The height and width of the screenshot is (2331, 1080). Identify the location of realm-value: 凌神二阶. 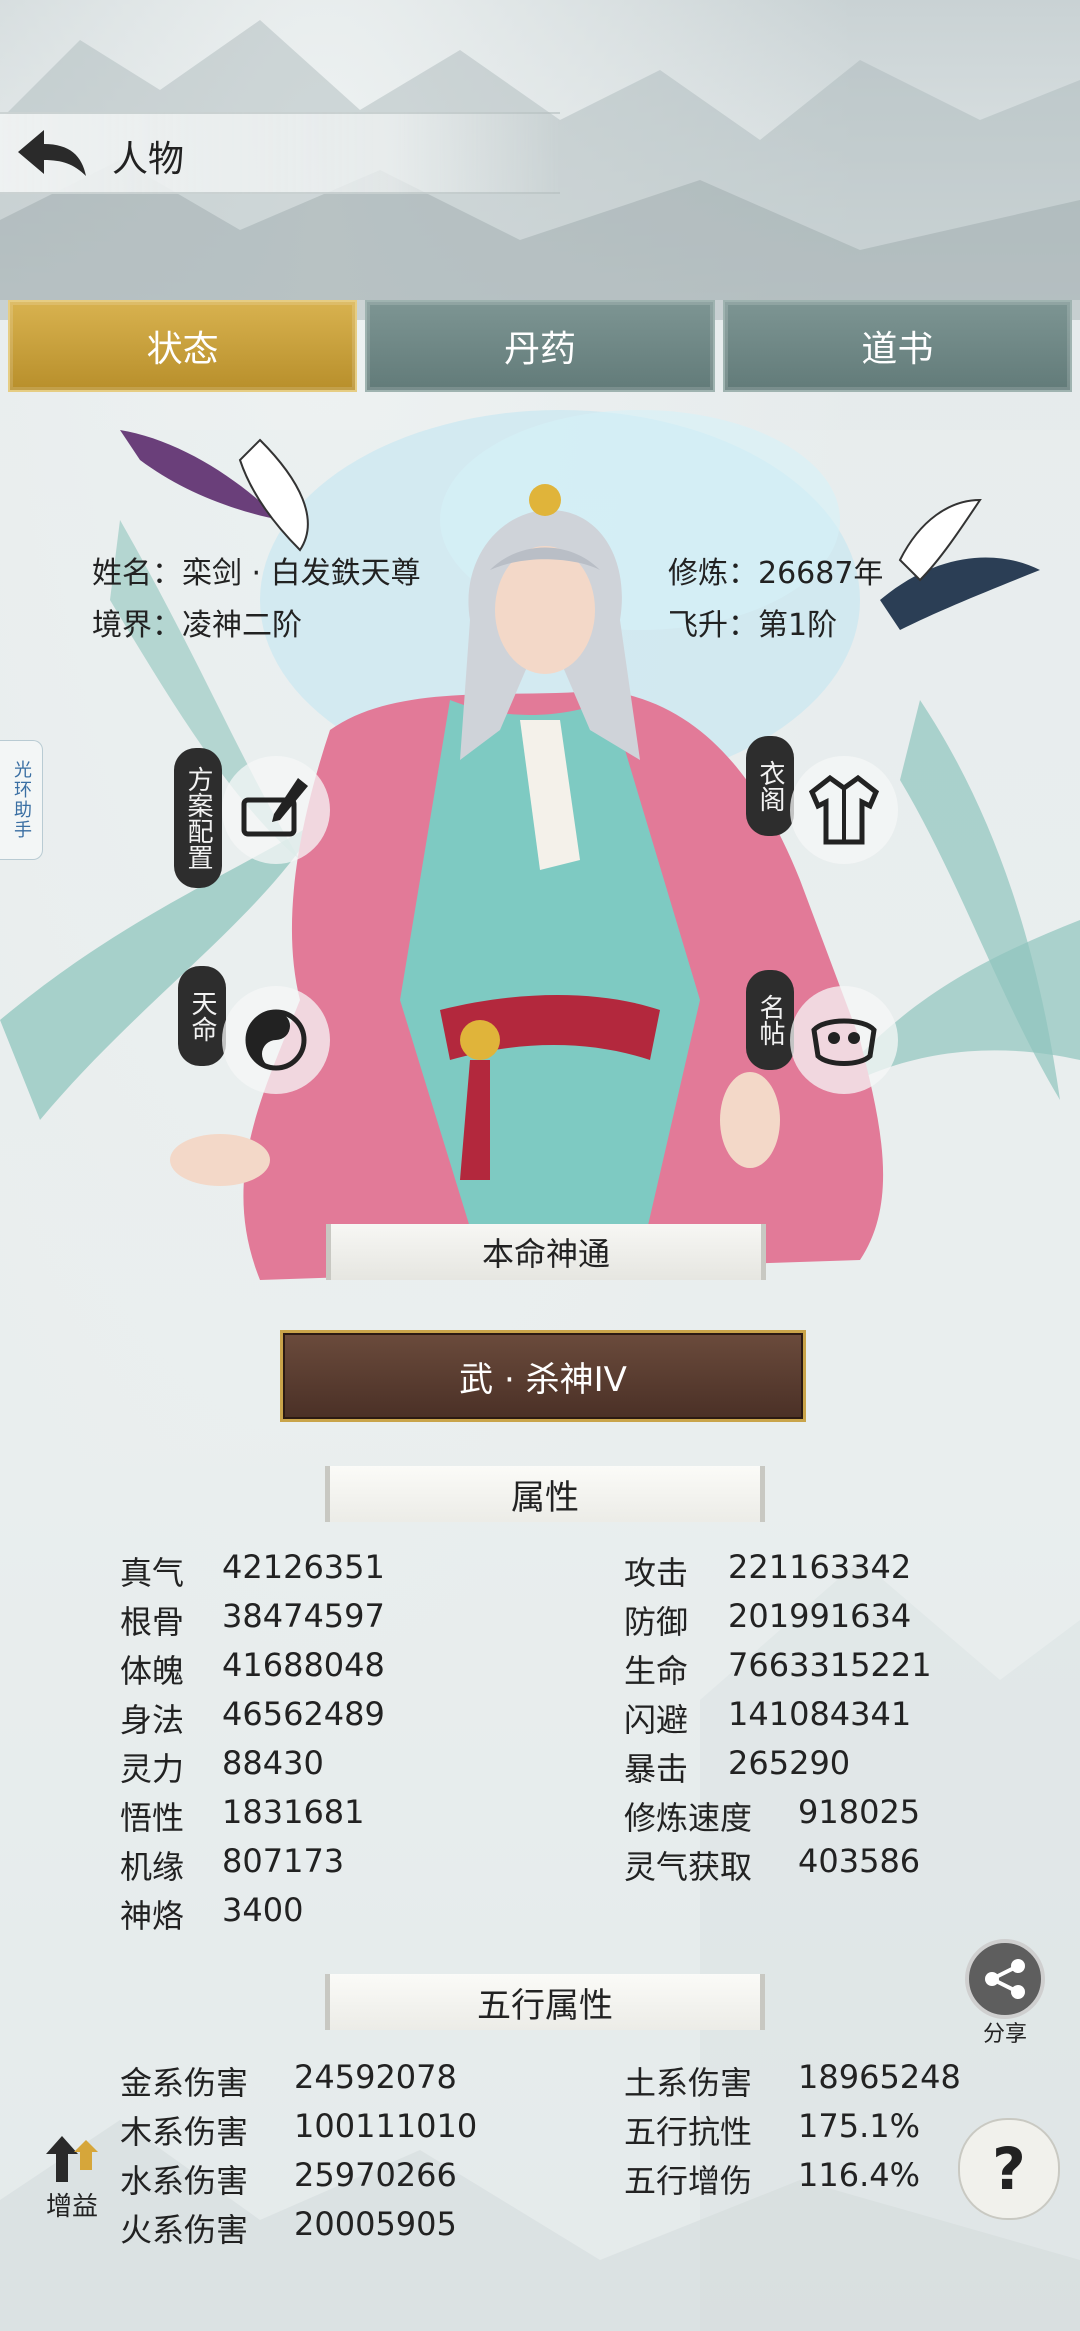
(242, 625).